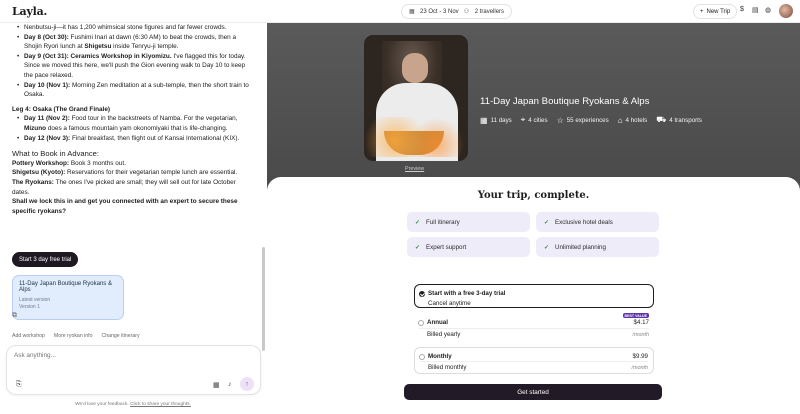  Describe the element at coordinates (446, 247) in the screenshot. I see `feature-label: Expert support` at that location.